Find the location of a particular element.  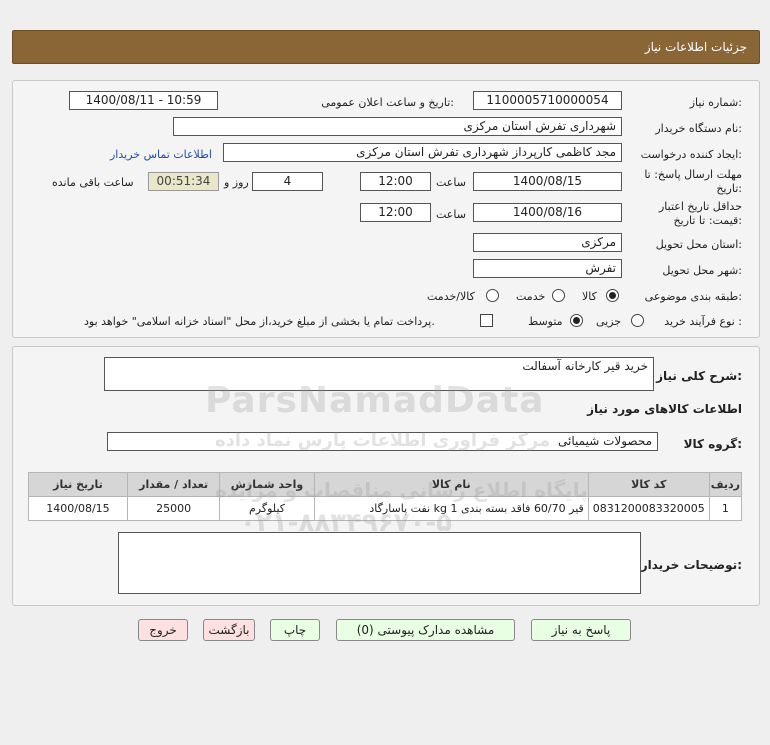

need-number-field: 1100005710000054 is located at coordinates (547, 100).